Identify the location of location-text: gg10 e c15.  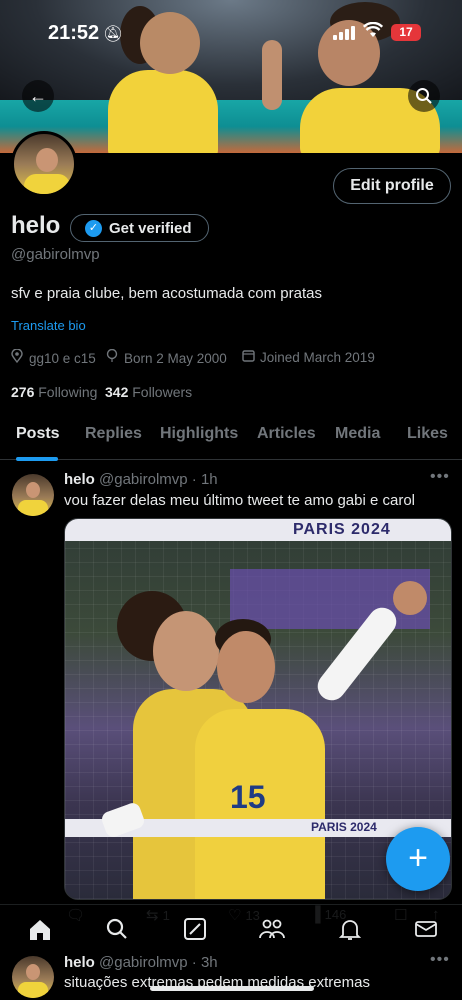
(62, 358).